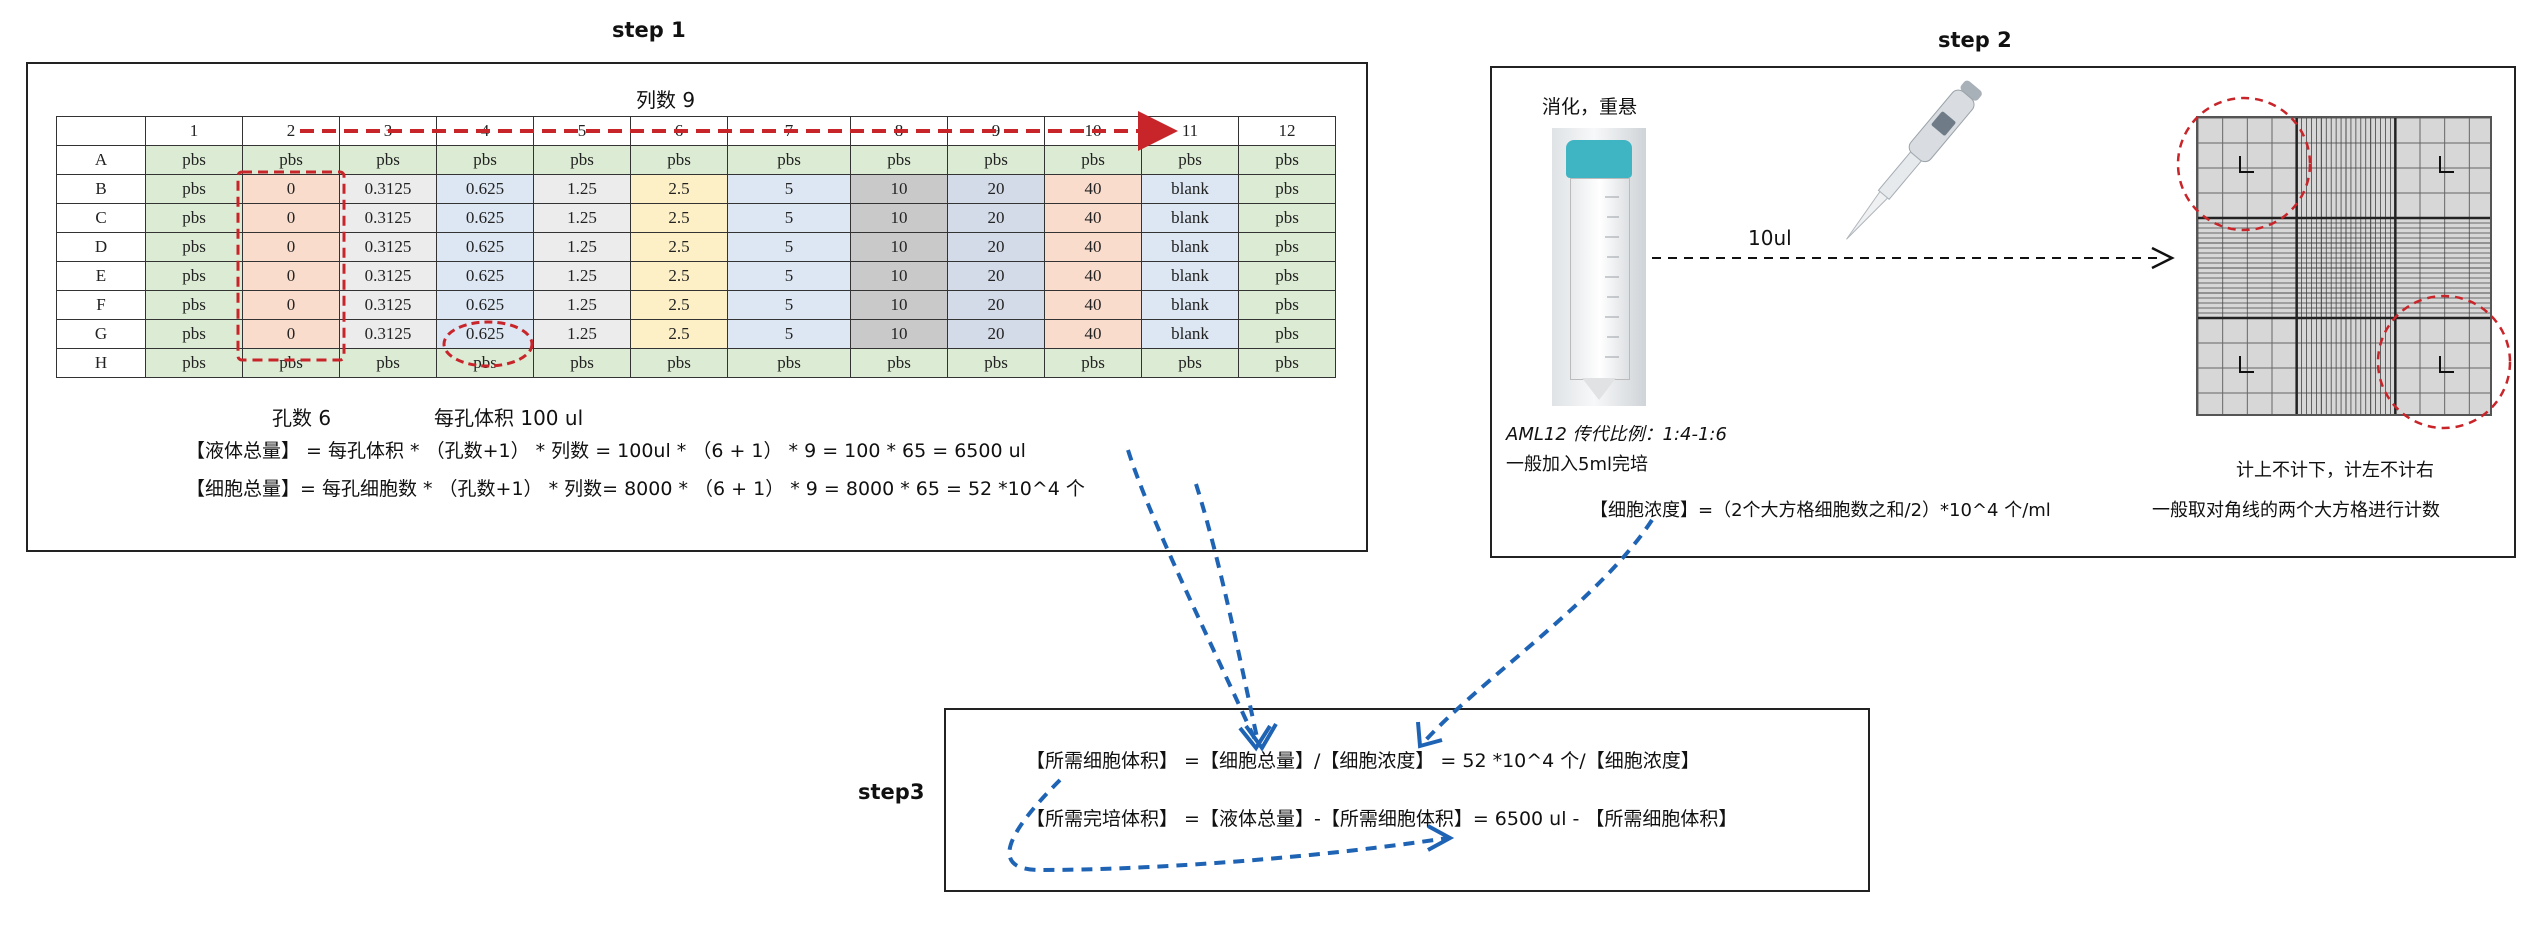 This screenshot has width=2548, height=940. Describe the element at coordinates (1287, 131) in the screenshot. I see `plate-col-header: 12` at that location.